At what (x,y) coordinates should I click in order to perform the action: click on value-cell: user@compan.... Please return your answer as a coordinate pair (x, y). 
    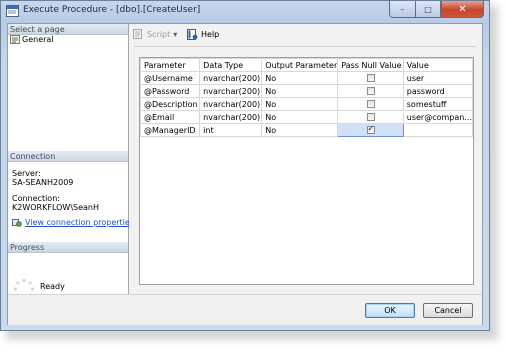
    Looking at the image, I should click on (438, 117).